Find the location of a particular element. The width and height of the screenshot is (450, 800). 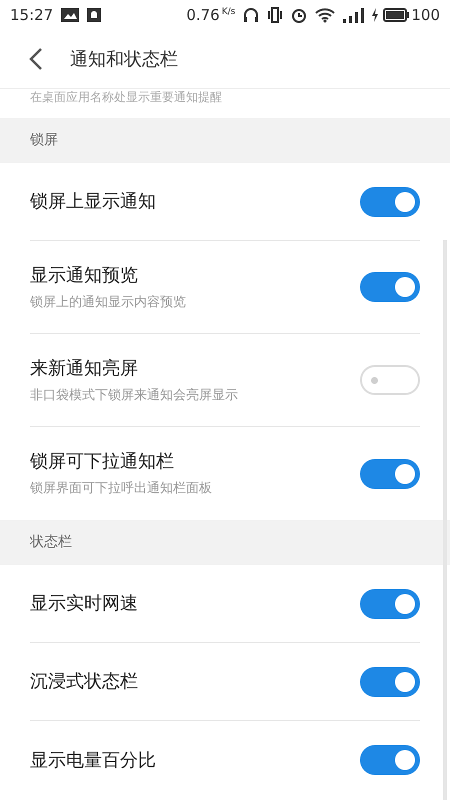

battery-level: 100 is located at coordinates (425, 15).